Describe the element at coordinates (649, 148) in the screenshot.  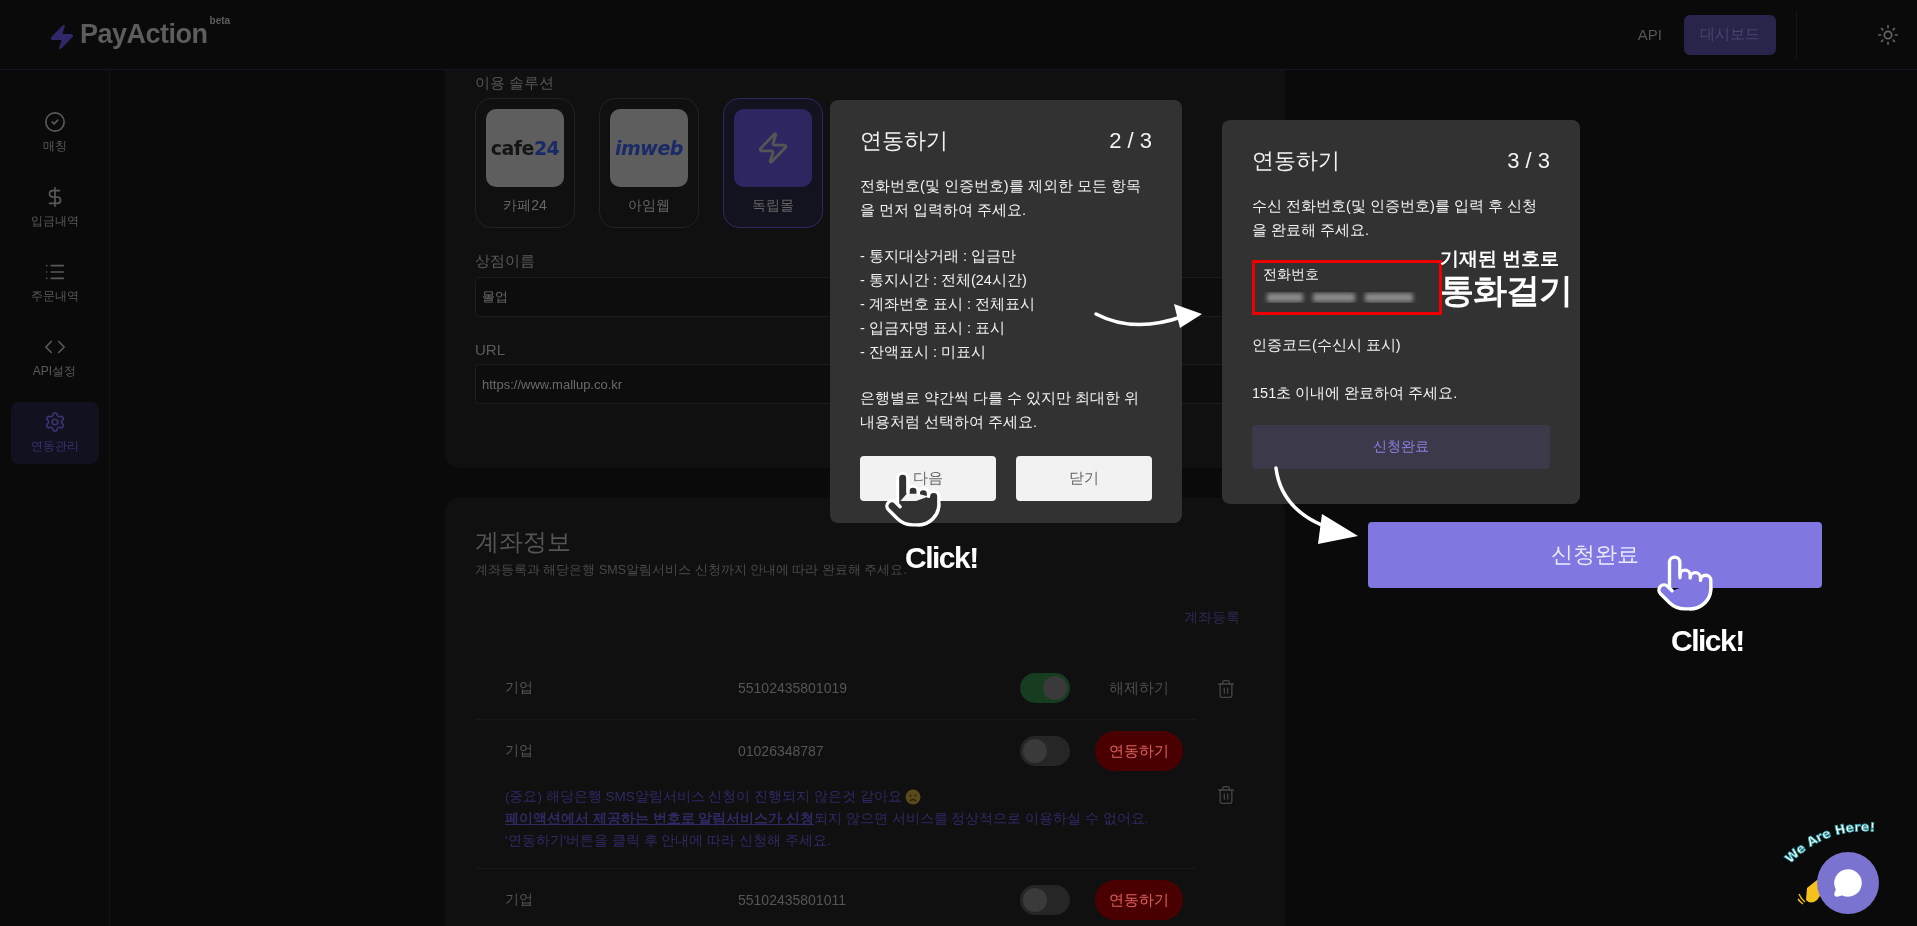
I see `imweb-logo: imweb` at that location.